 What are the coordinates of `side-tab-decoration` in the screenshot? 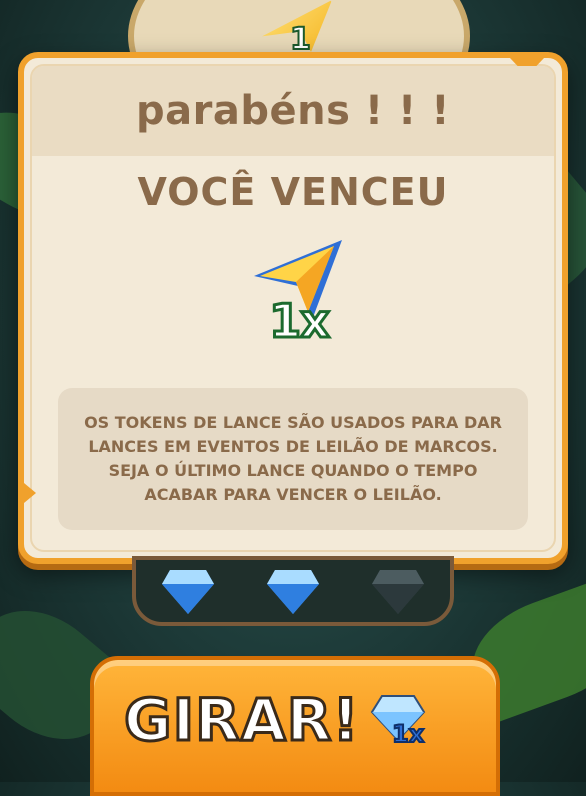 It's located at (27, 493).